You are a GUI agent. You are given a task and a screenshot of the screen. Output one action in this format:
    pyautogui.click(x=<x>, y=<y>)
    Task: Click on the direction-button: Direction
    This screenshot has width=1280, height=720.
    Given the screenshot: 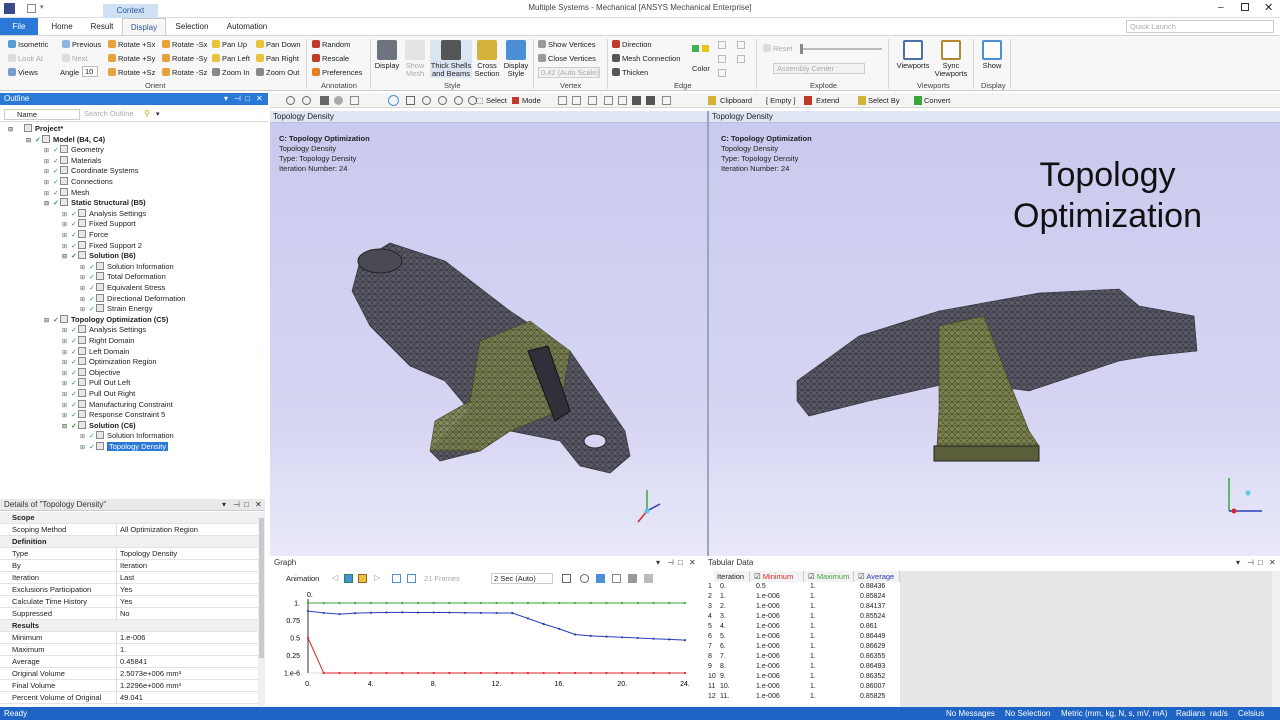 What is the action you would take?
    pyautogui.click(x=632, y=44)
    